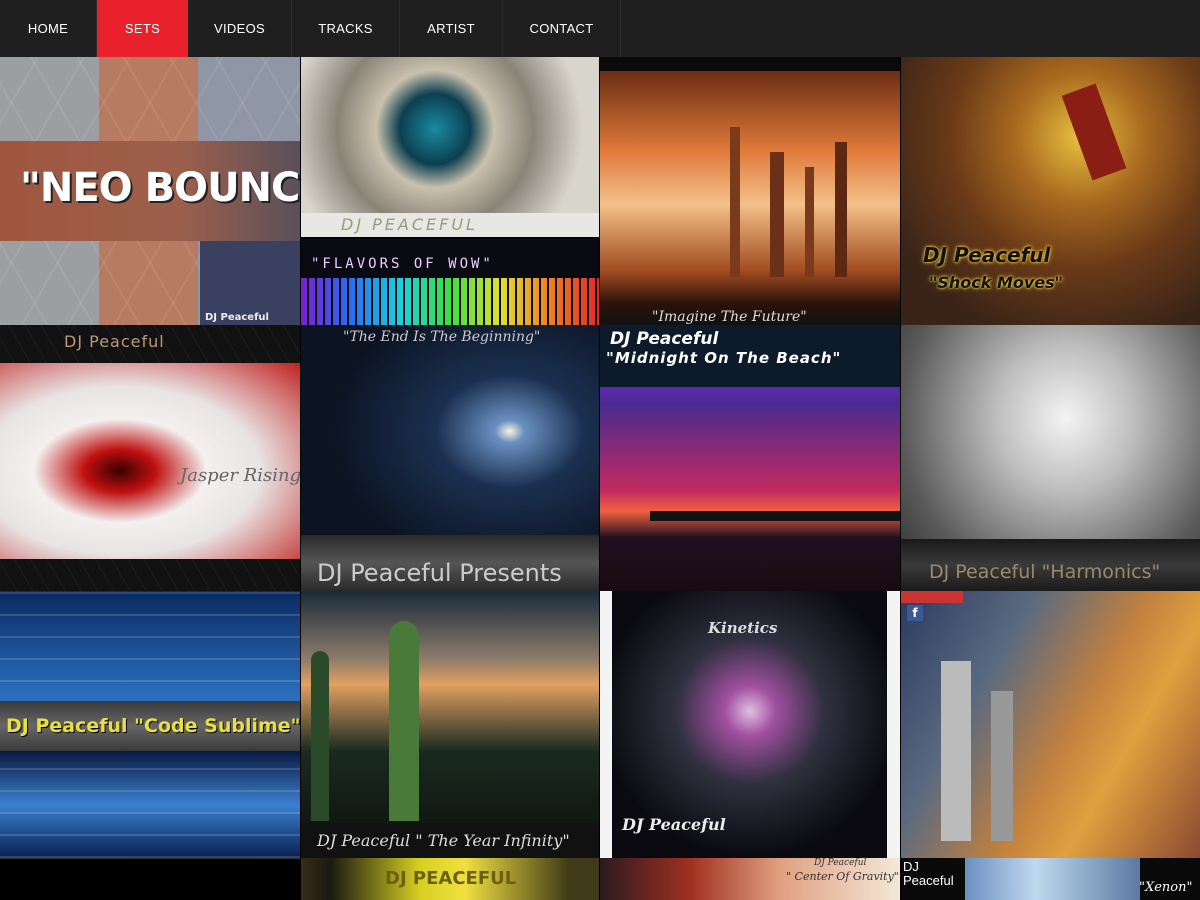  Describe the element at coordinates (346, 28) in the screenshot. I see `nav-tracks: TRACKS` at that location.